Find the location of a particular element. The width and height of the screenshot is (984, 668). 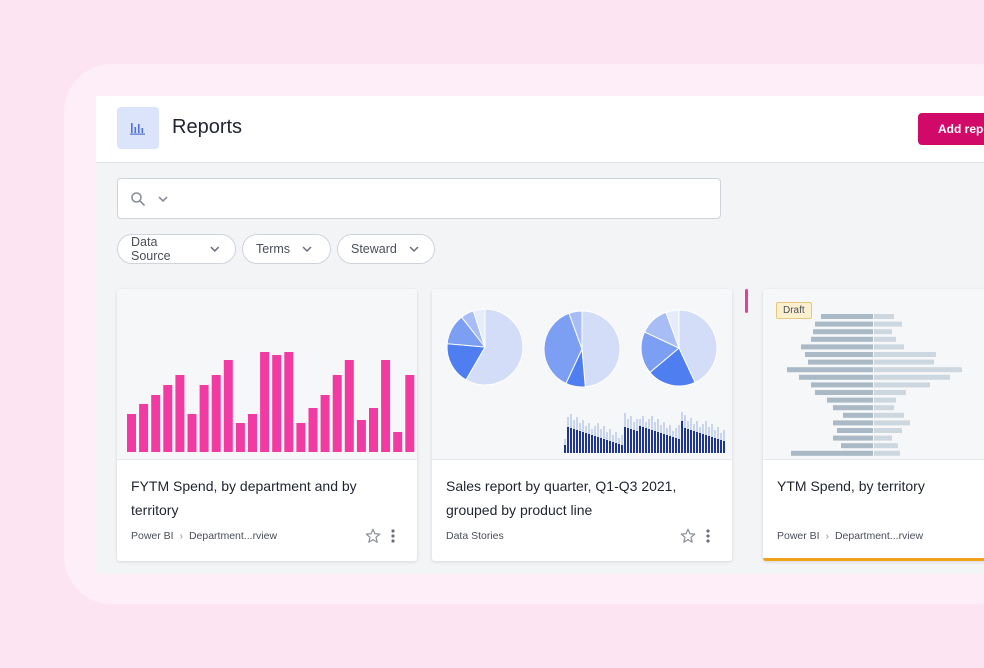

drop-indicator is located at coordinates (746, 301).